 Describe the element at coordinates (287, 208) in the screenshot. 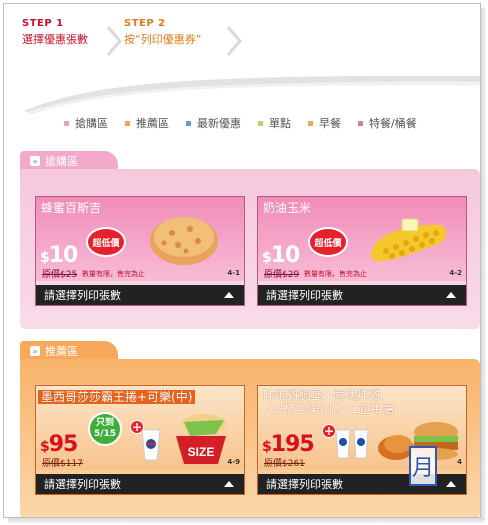

I see `coupon-title: 奶油玉米` at that location.